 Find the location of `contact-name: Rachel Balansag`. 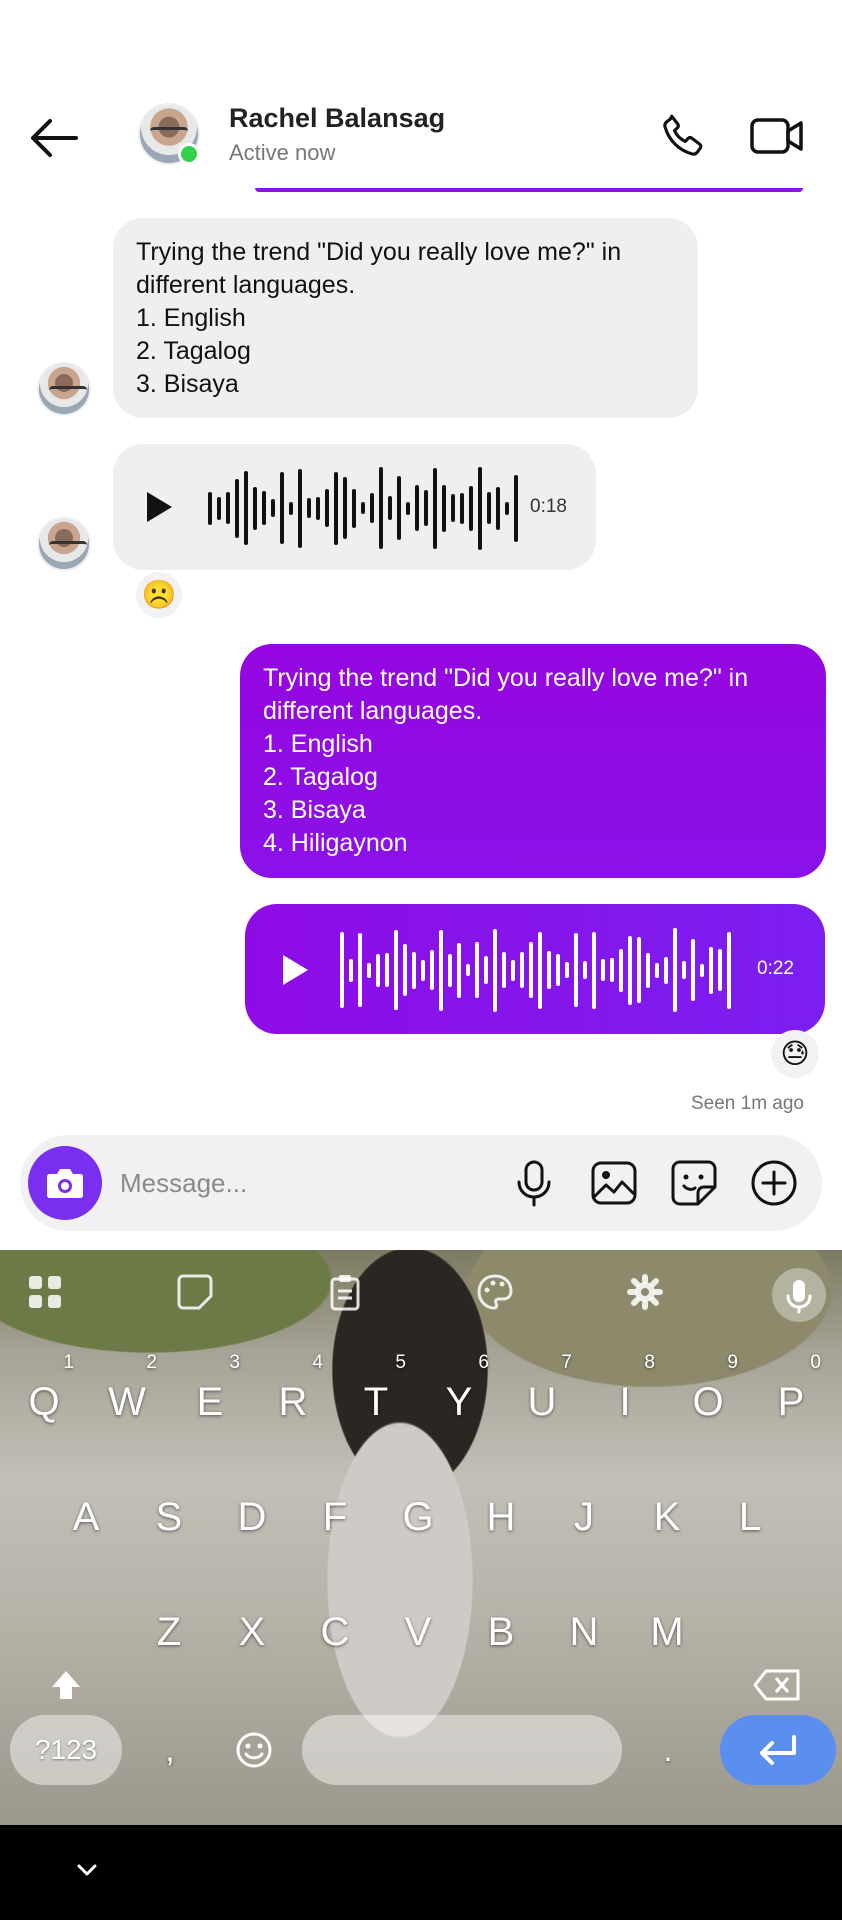

contact-name: Rachel Balansag is located at coordinates (337, 118).